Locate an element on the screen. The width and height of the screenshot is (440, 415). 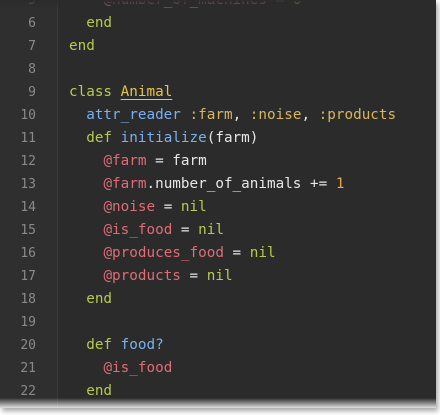
code-line: 22 end is located at coordinates (218, 391).